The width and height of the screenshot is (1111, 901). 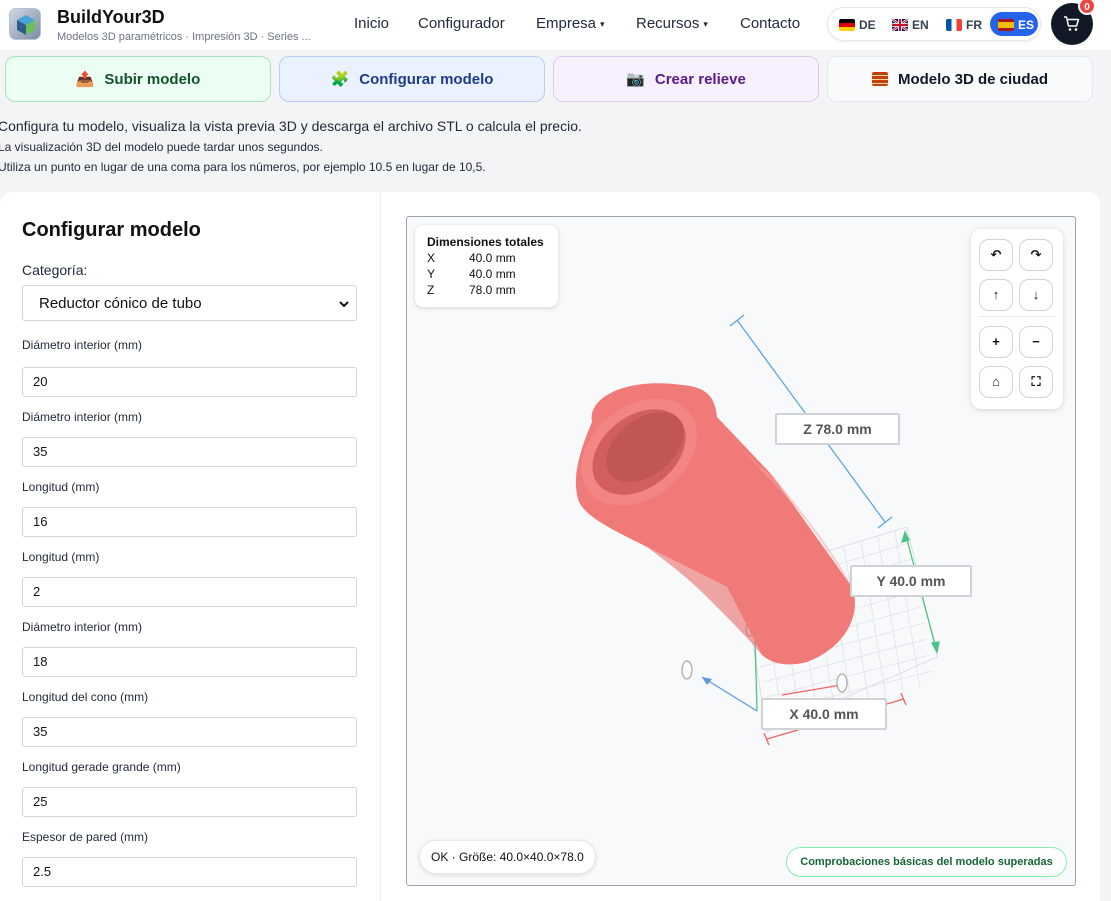 What do you see at coordinates (1017, 316) in the screenshot?
I see `divider` at bounding box center [1017, 316].